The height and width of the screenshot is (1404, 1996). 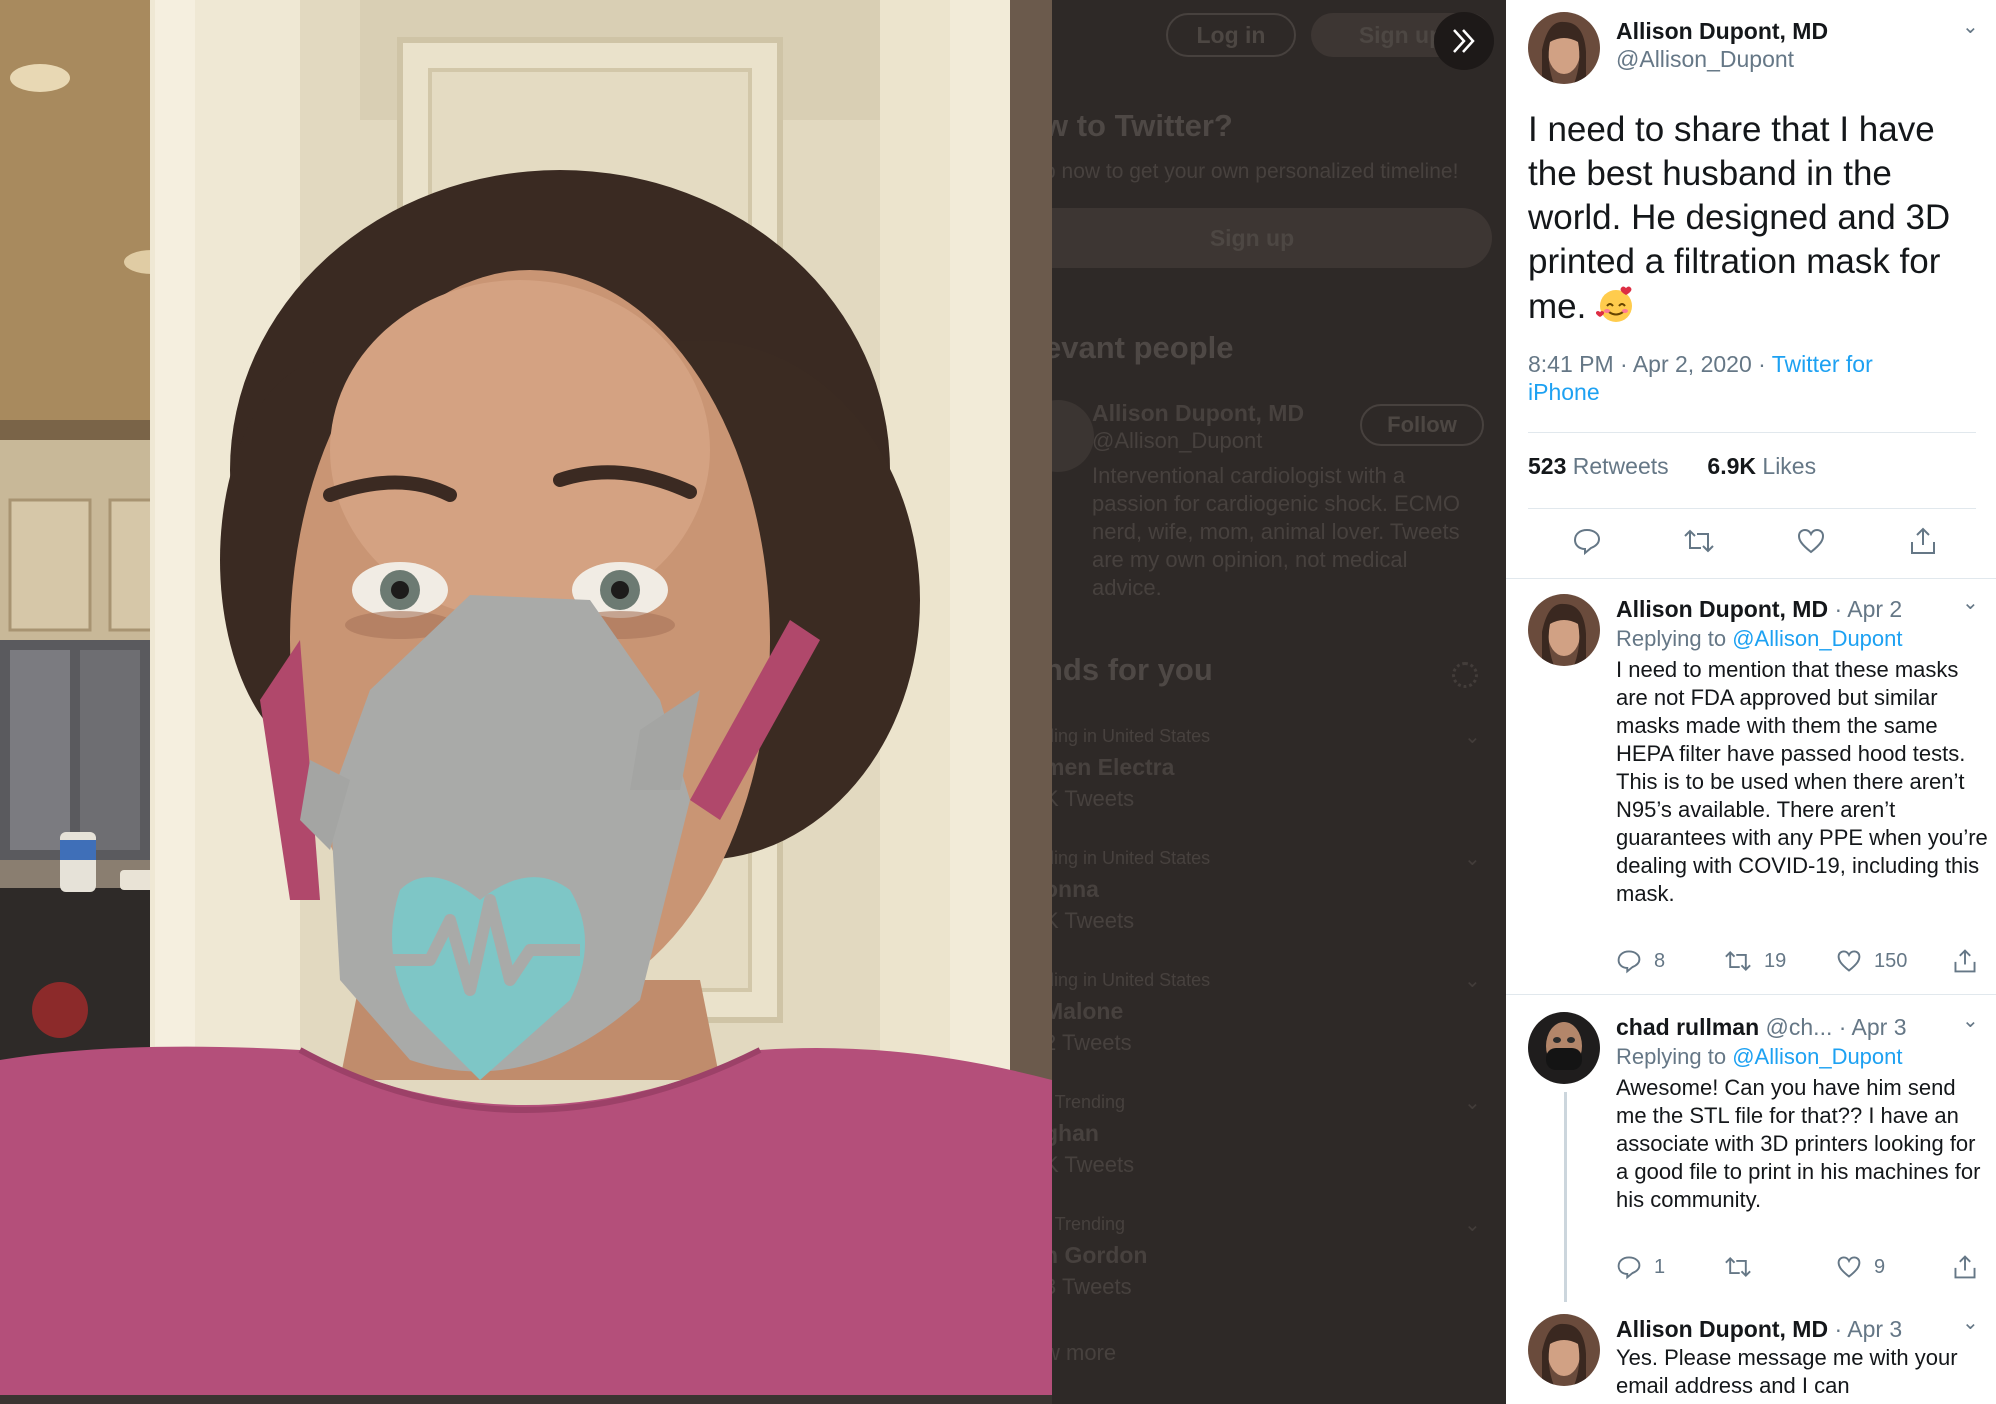 I want to click on reply-count: 8, so click(x=1660, y=960).